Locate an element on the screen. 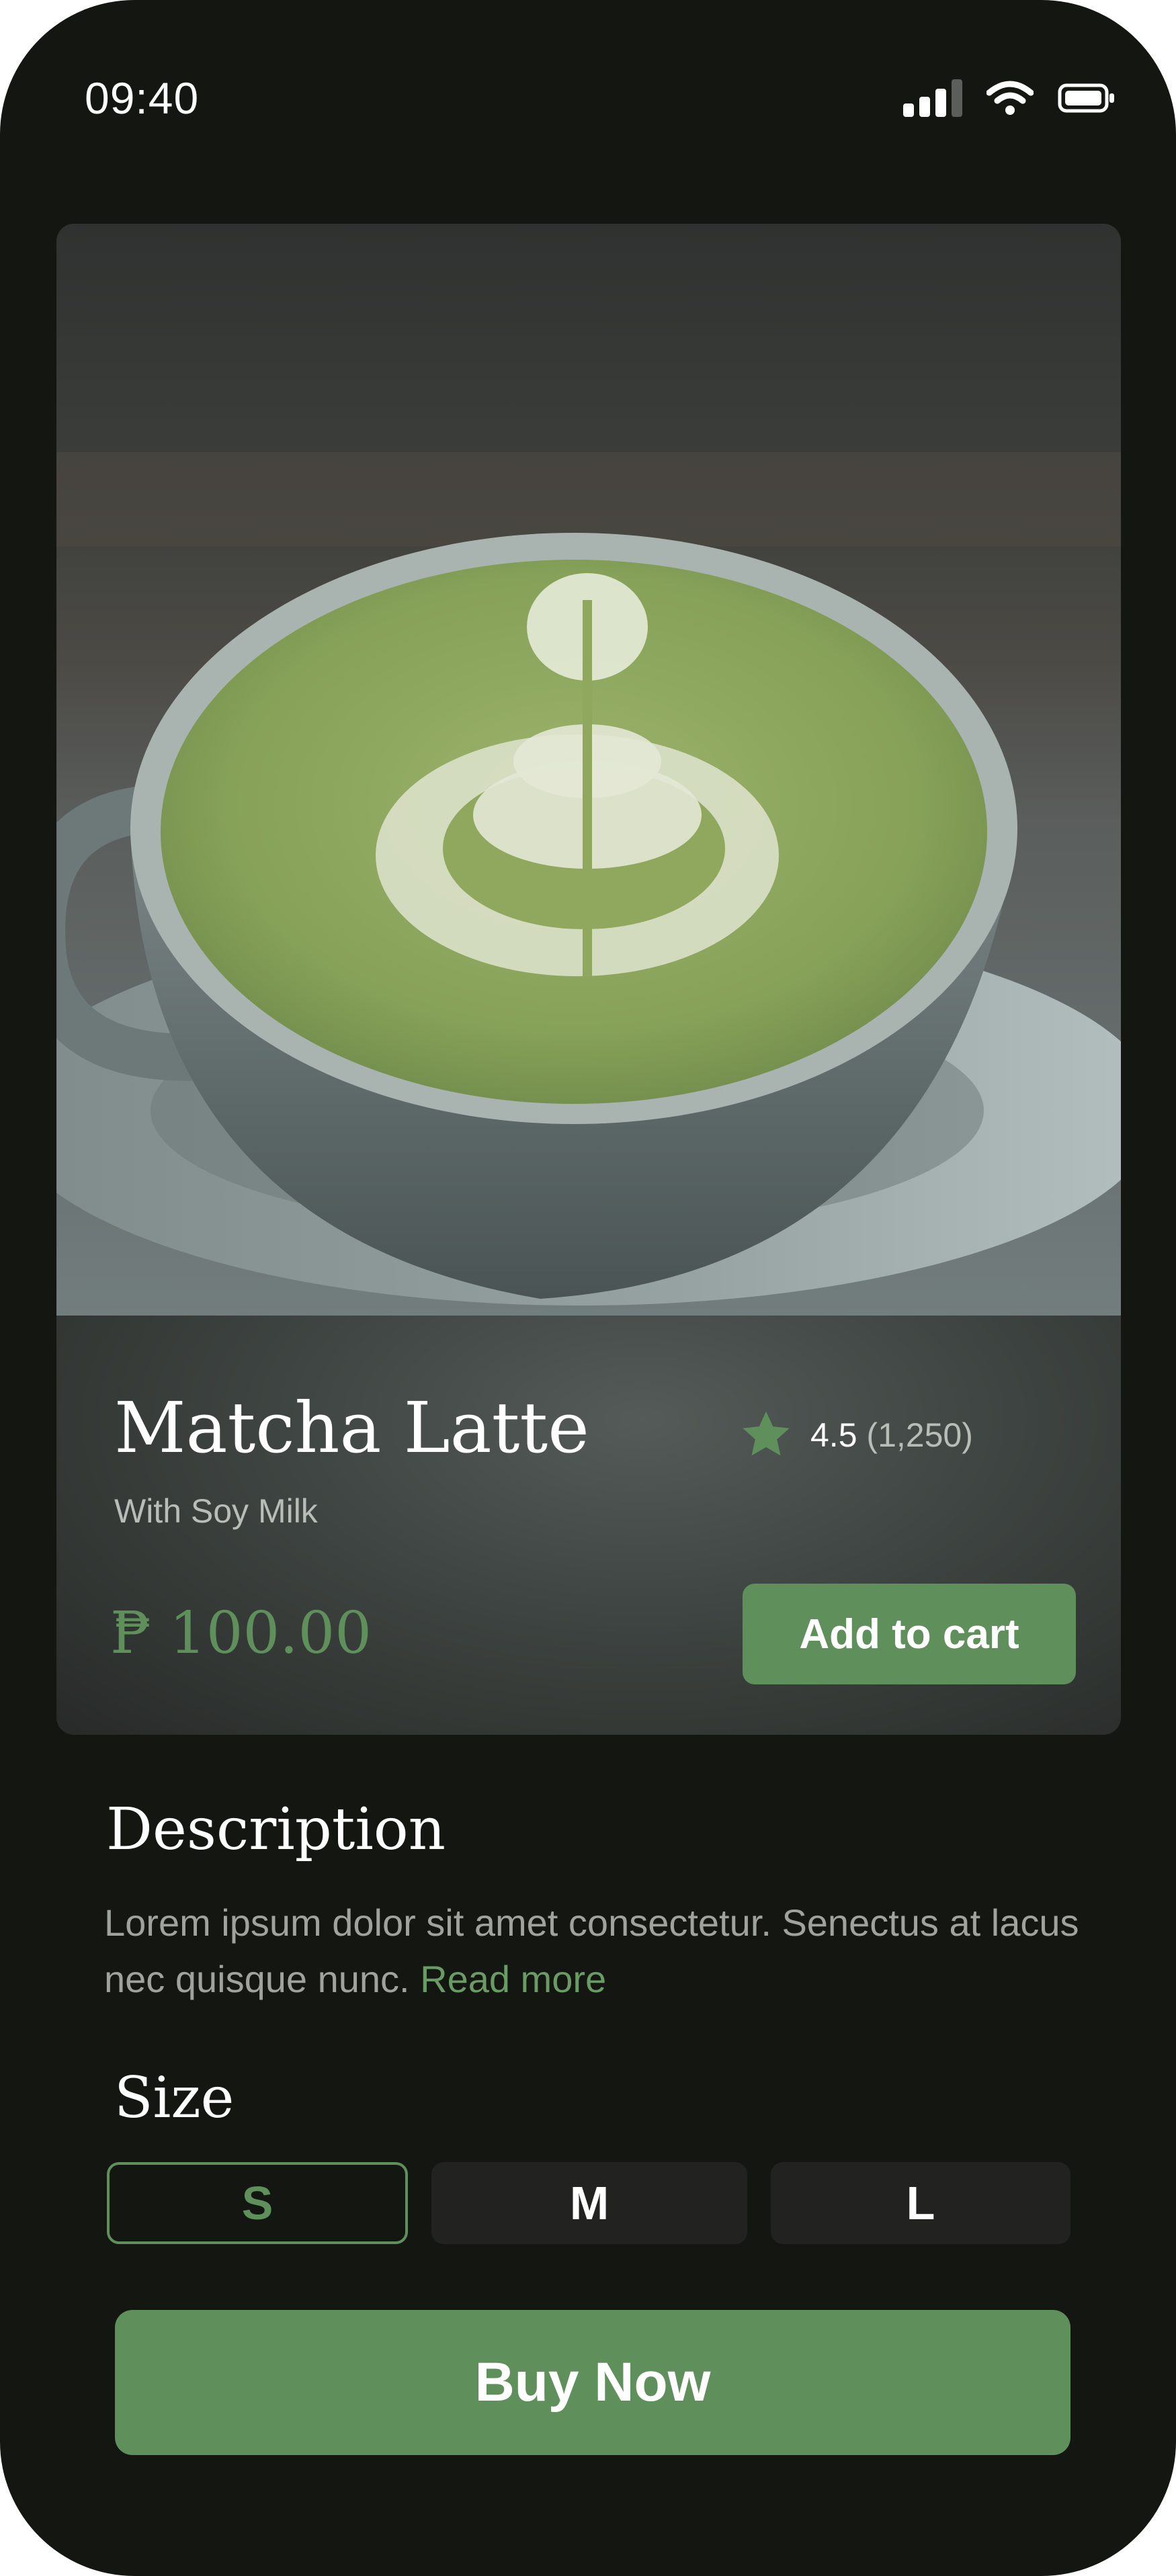 The height and width of the screenshot is (2576, 1176). size-option-m: M is located at coordinates (589, 2203).